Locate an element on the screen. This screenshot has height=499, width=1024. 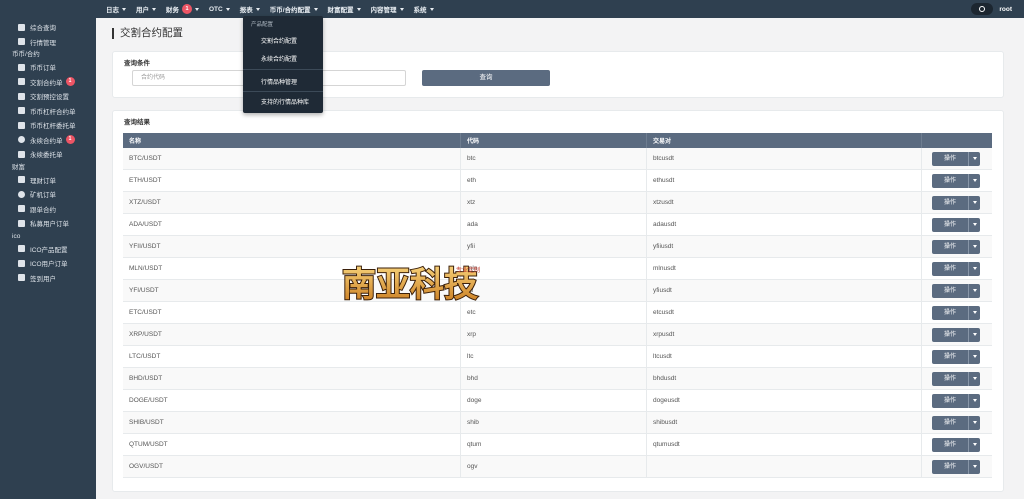
sidebar-item-9: 永续委托单 is located at coordinates (48, 154).